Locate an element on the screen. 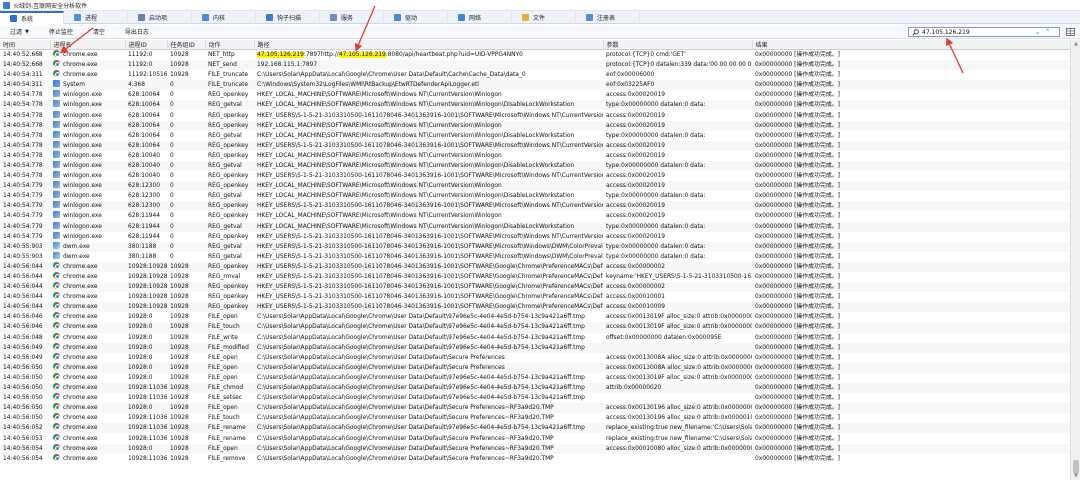 The image size is (1080, 480). cell-result: 0x00000000 [操作成功完成。] is located at coordinates (797, 418).